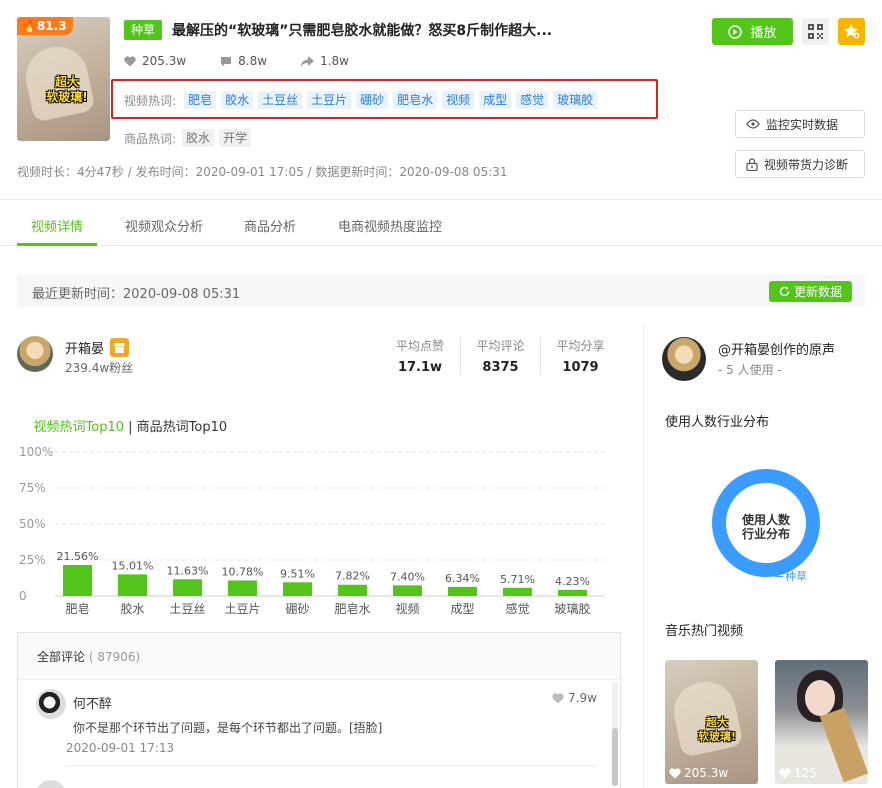  Describe the element at coordinates (420, 356) in the screenshot. I see `avg-likes: 平均点赞 17.1w` at that location.